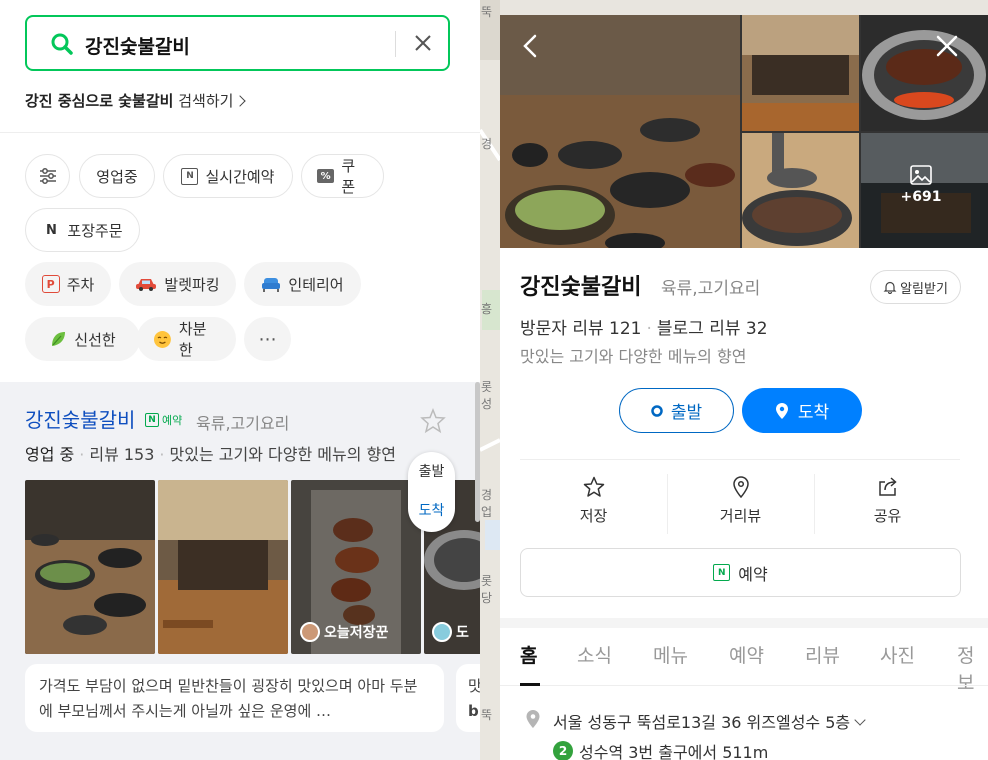  I want to click on more-icon: ⋯, so click(267, 339).